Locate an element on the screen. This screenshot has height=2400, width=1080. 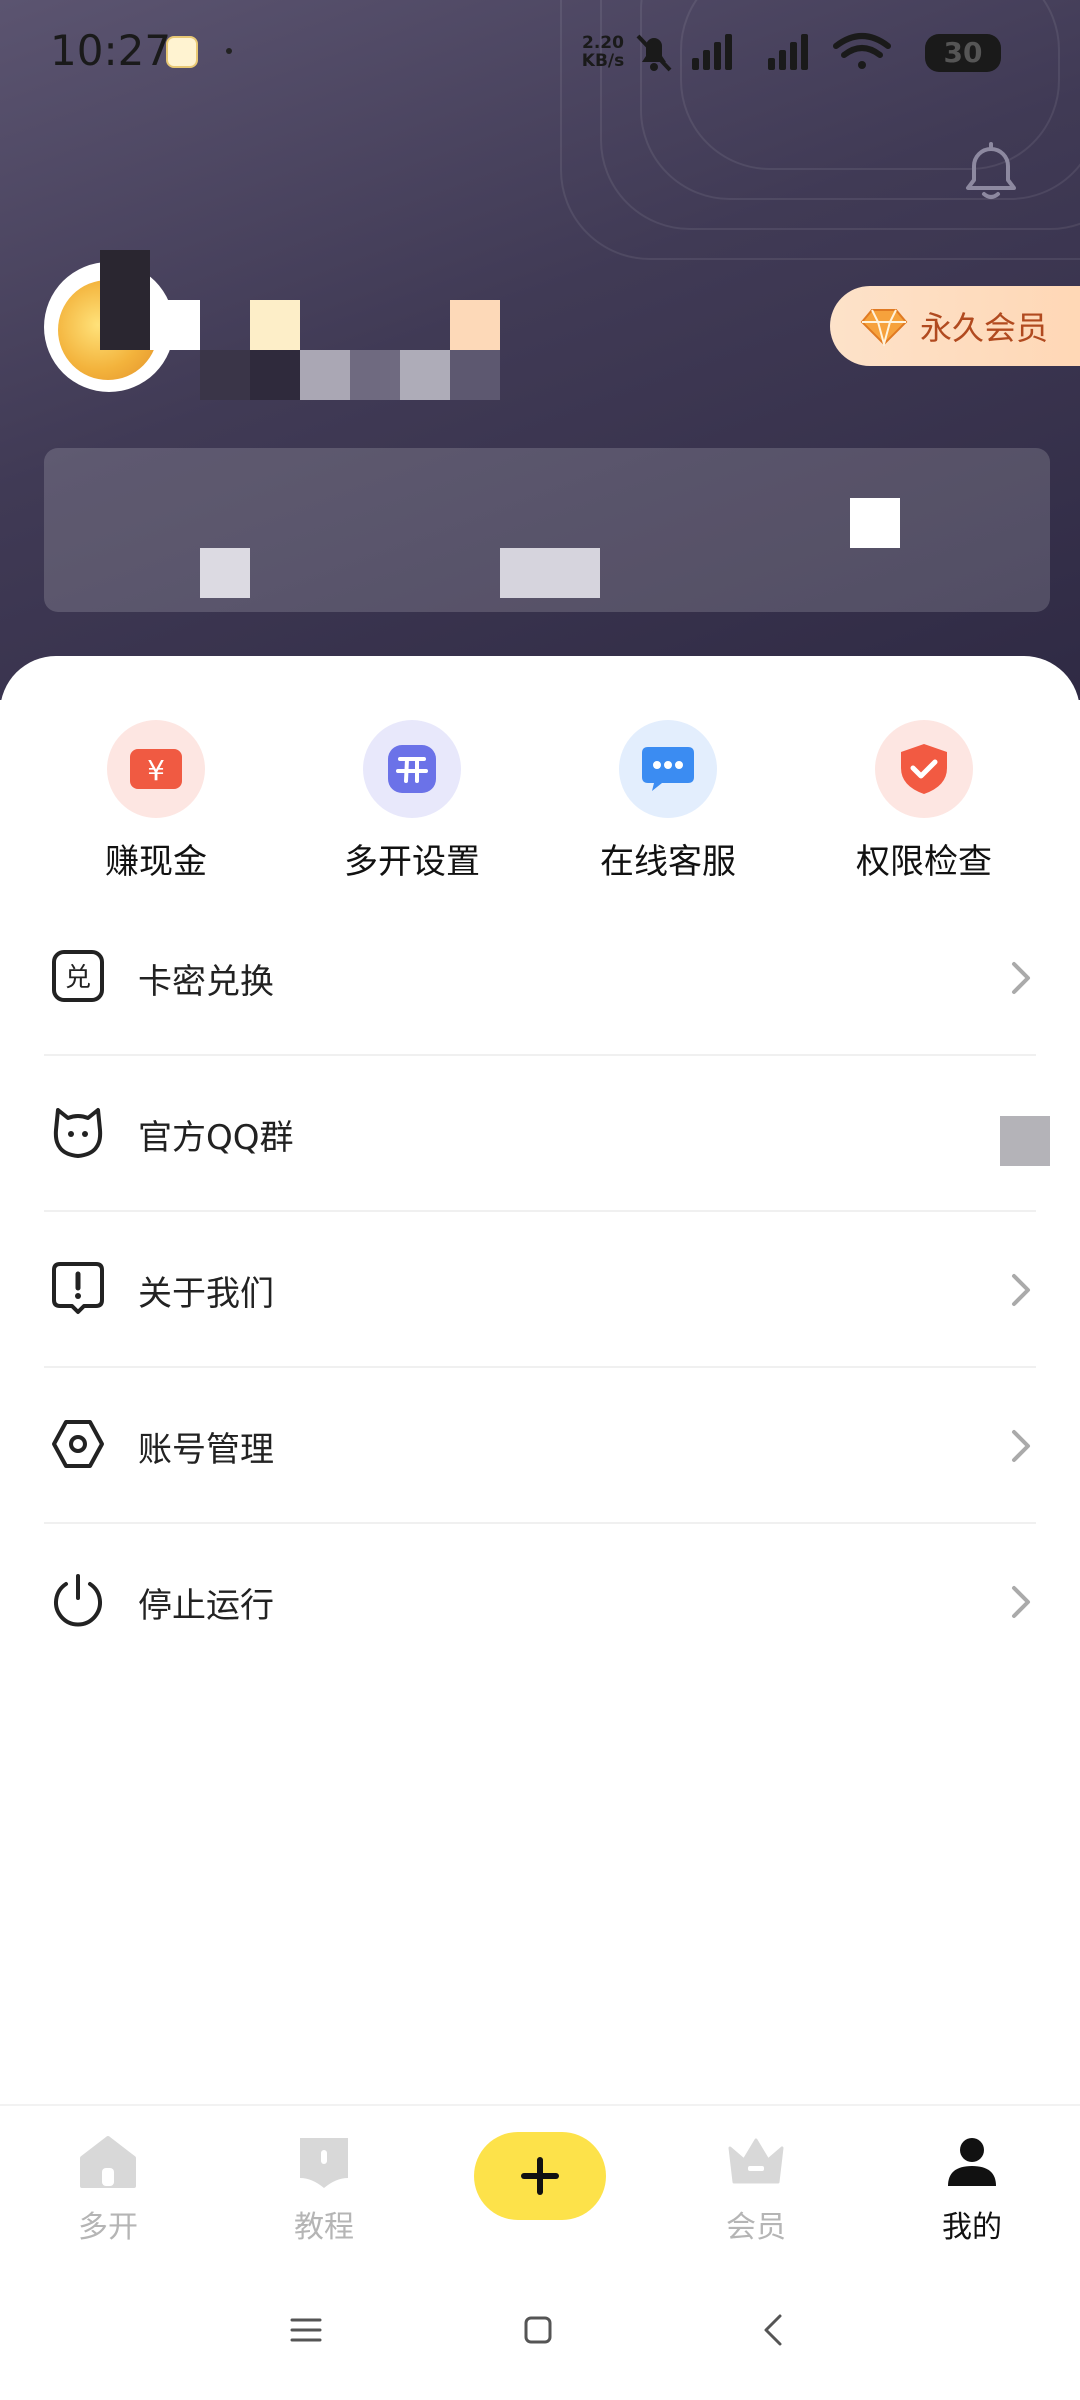
quick-action-earn-cash: ¥ 赚现金 is located at coordinates (156, 801).